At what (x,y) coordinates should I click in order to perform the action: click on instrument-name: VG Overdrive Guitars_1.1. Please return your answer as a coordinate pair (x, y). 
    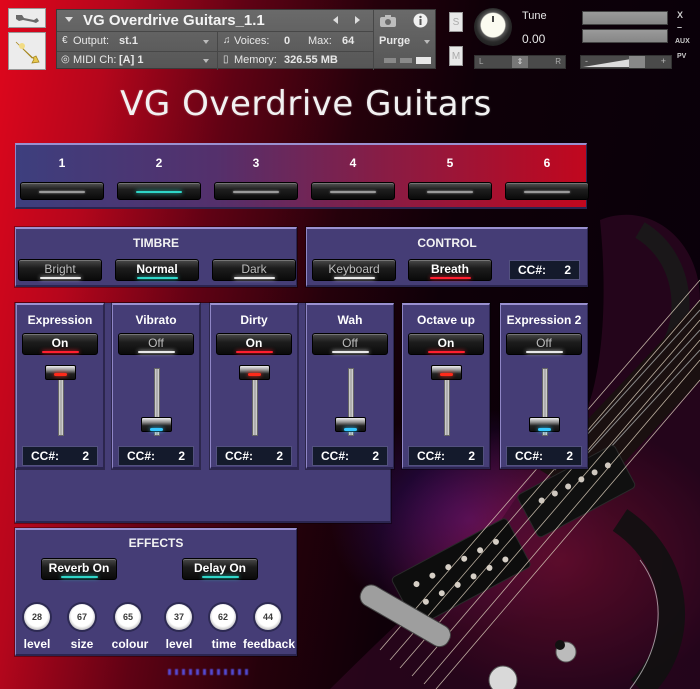
    Looking at the image, I should click on (174, 20).